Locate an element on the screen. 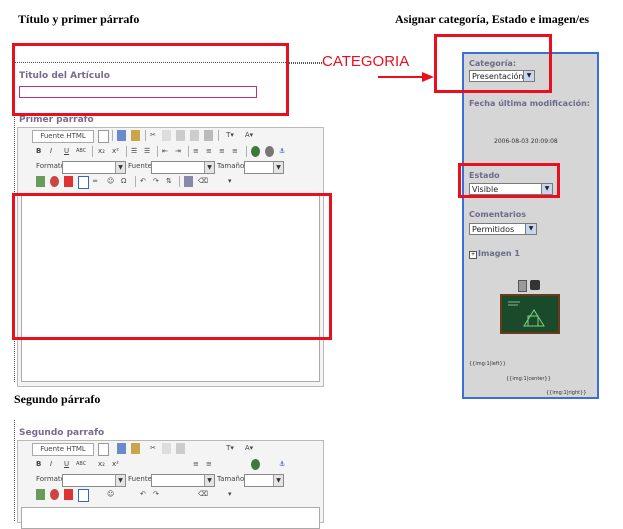 The height and width of the screenshot is (529, 623). trash-icon is located at coordinates (522, 286).